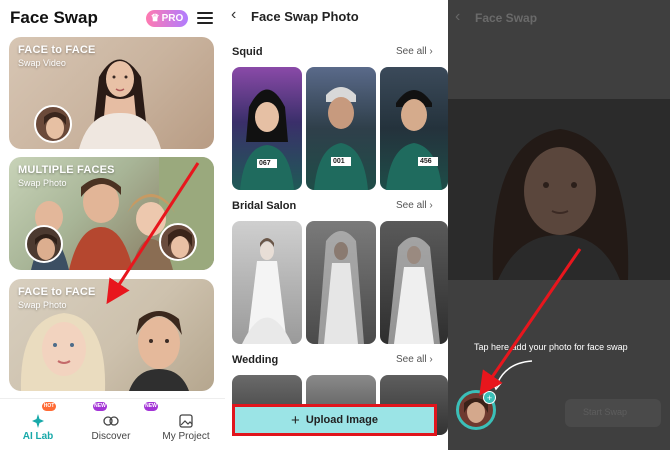  What do you see at coordinates (155, 18) in the screenshot?
I see `crown-icon: ♛` at bounding box center [155, 18].